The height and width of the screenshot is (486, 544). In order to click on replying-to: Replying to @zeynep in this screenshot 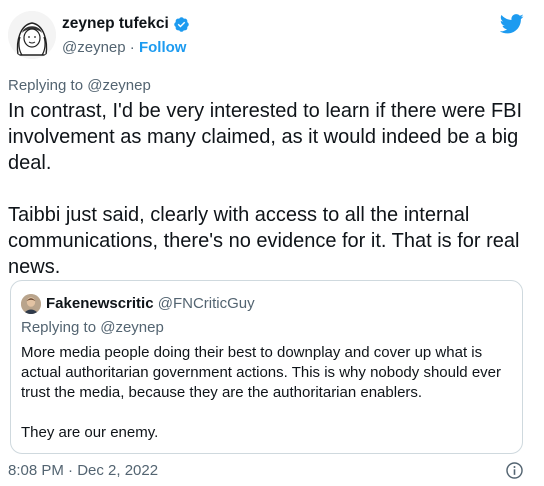, I will do `click(79, 85)`.